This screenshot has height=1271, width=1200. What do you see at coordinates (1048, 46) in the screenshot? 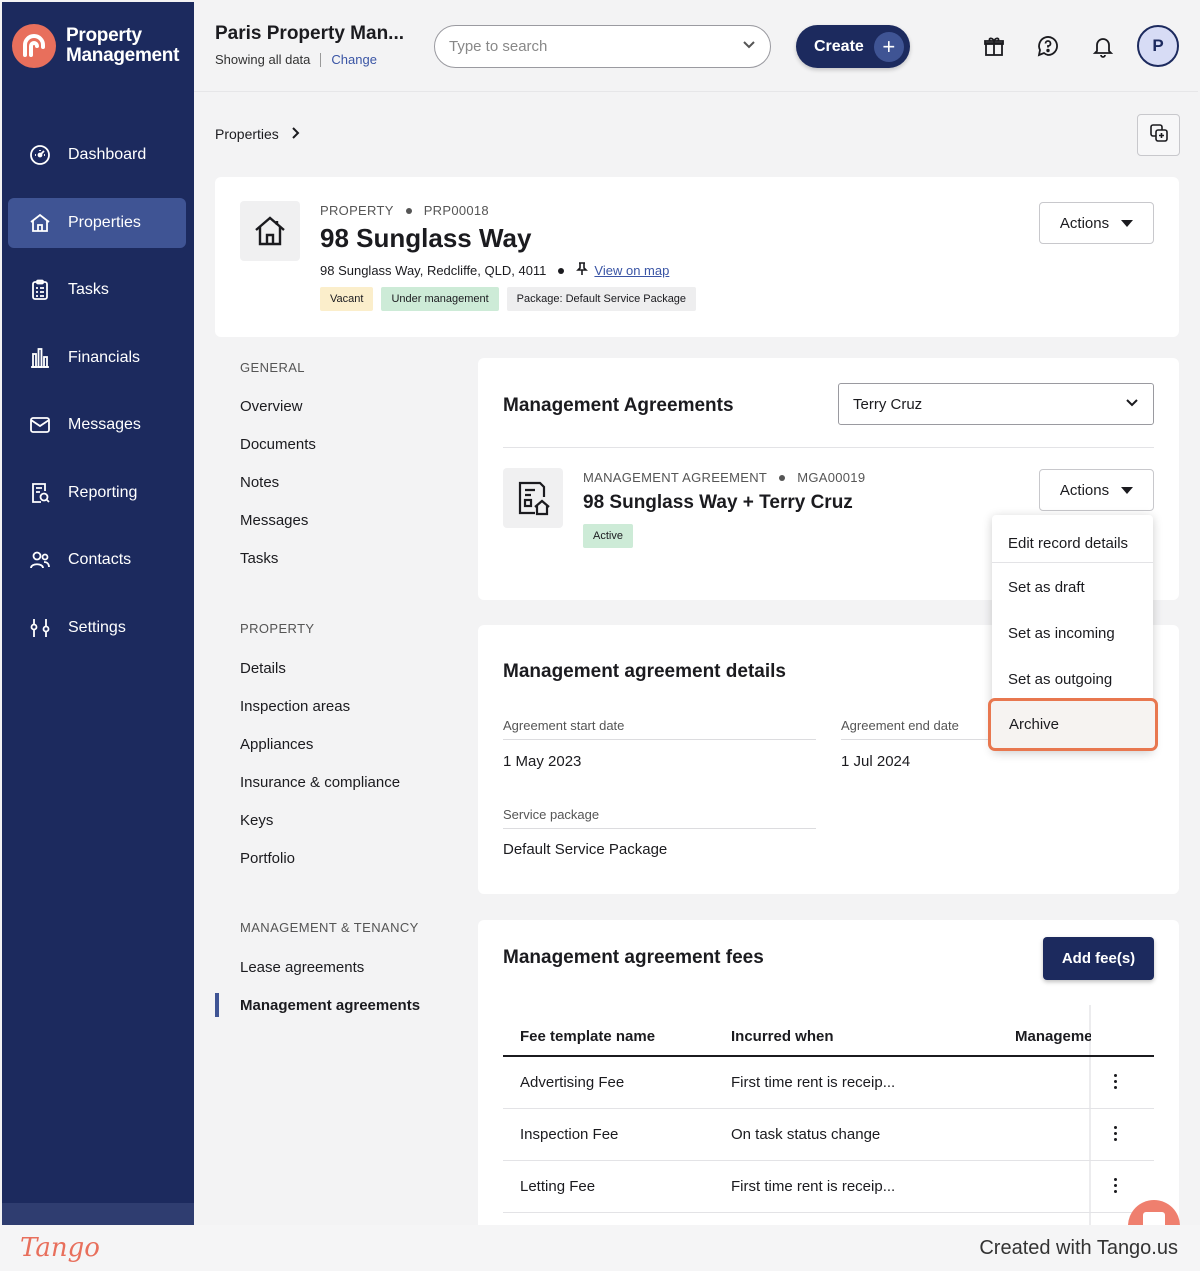
I see `help-icon` at bounding box center [1048, 46].